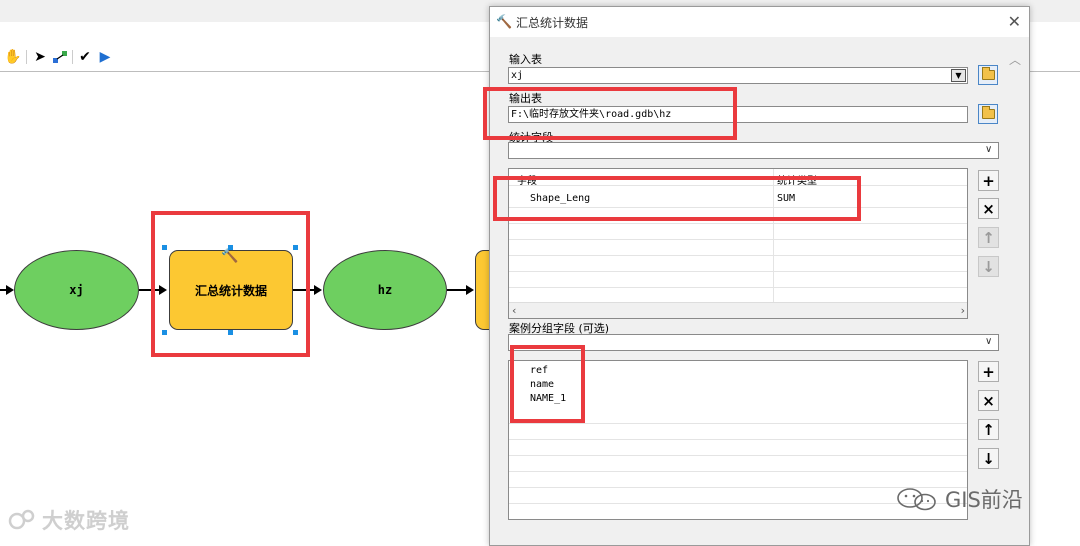 The width and height of the screenshot is (1080, 546). I want to click on close-icon: ✕, so click(1014, 21).